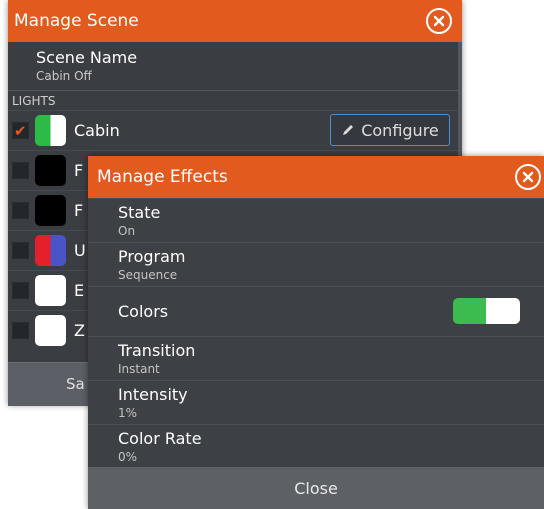 The width and height of the screenshot is (544, 509). I want to click on effect-label: Transition, so click(157, 350).